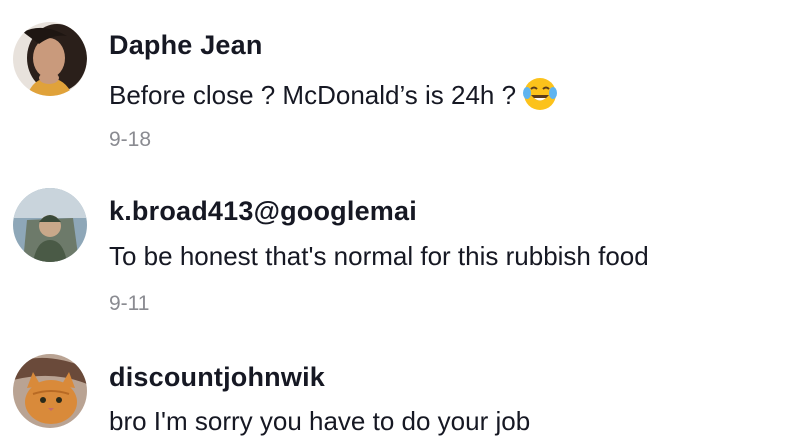  What do you see at coordinates (217, 377) in the screenshot?
I see `comment-username: discountjohnwik` at bounding box center [217, 377].